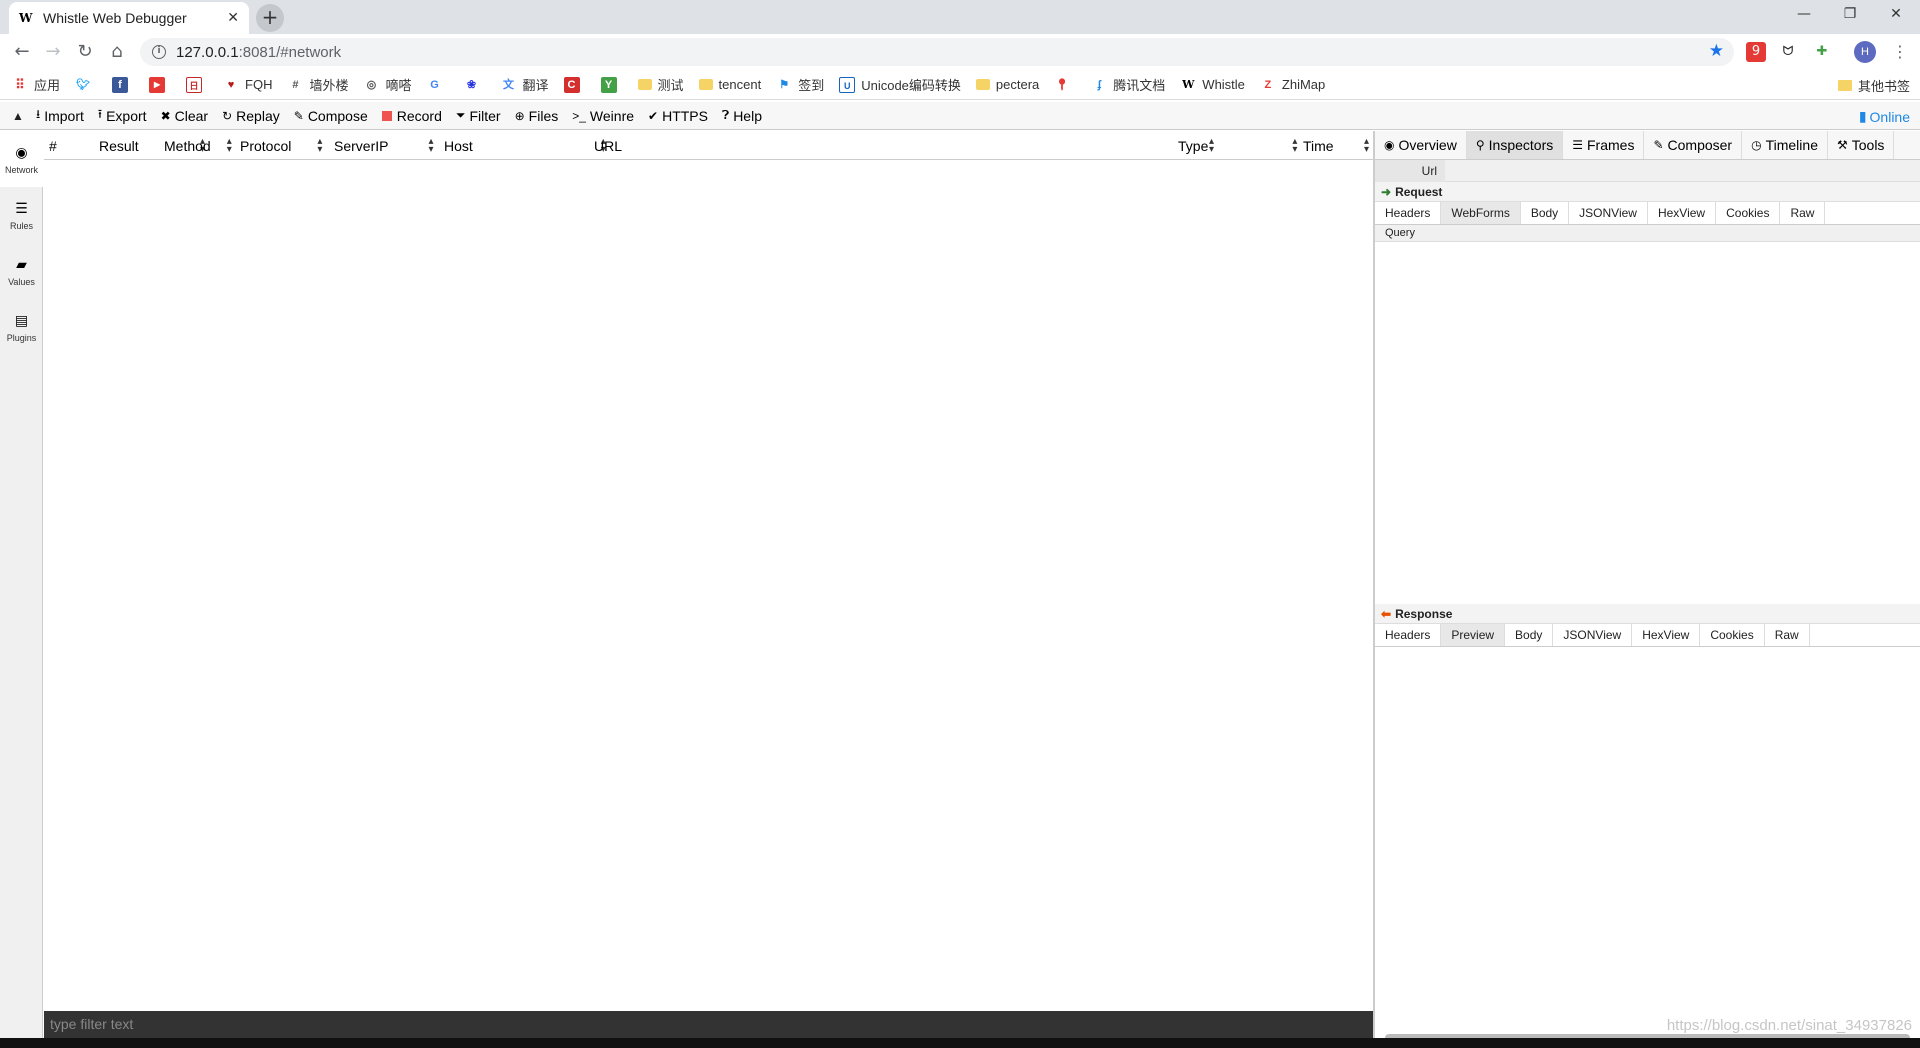 The width and height of the screenshot is (1920, 1048). Describe the element at coordinates (1682, 213) in the screenshot. I see `request-tab-hexview: HexView` at that location.